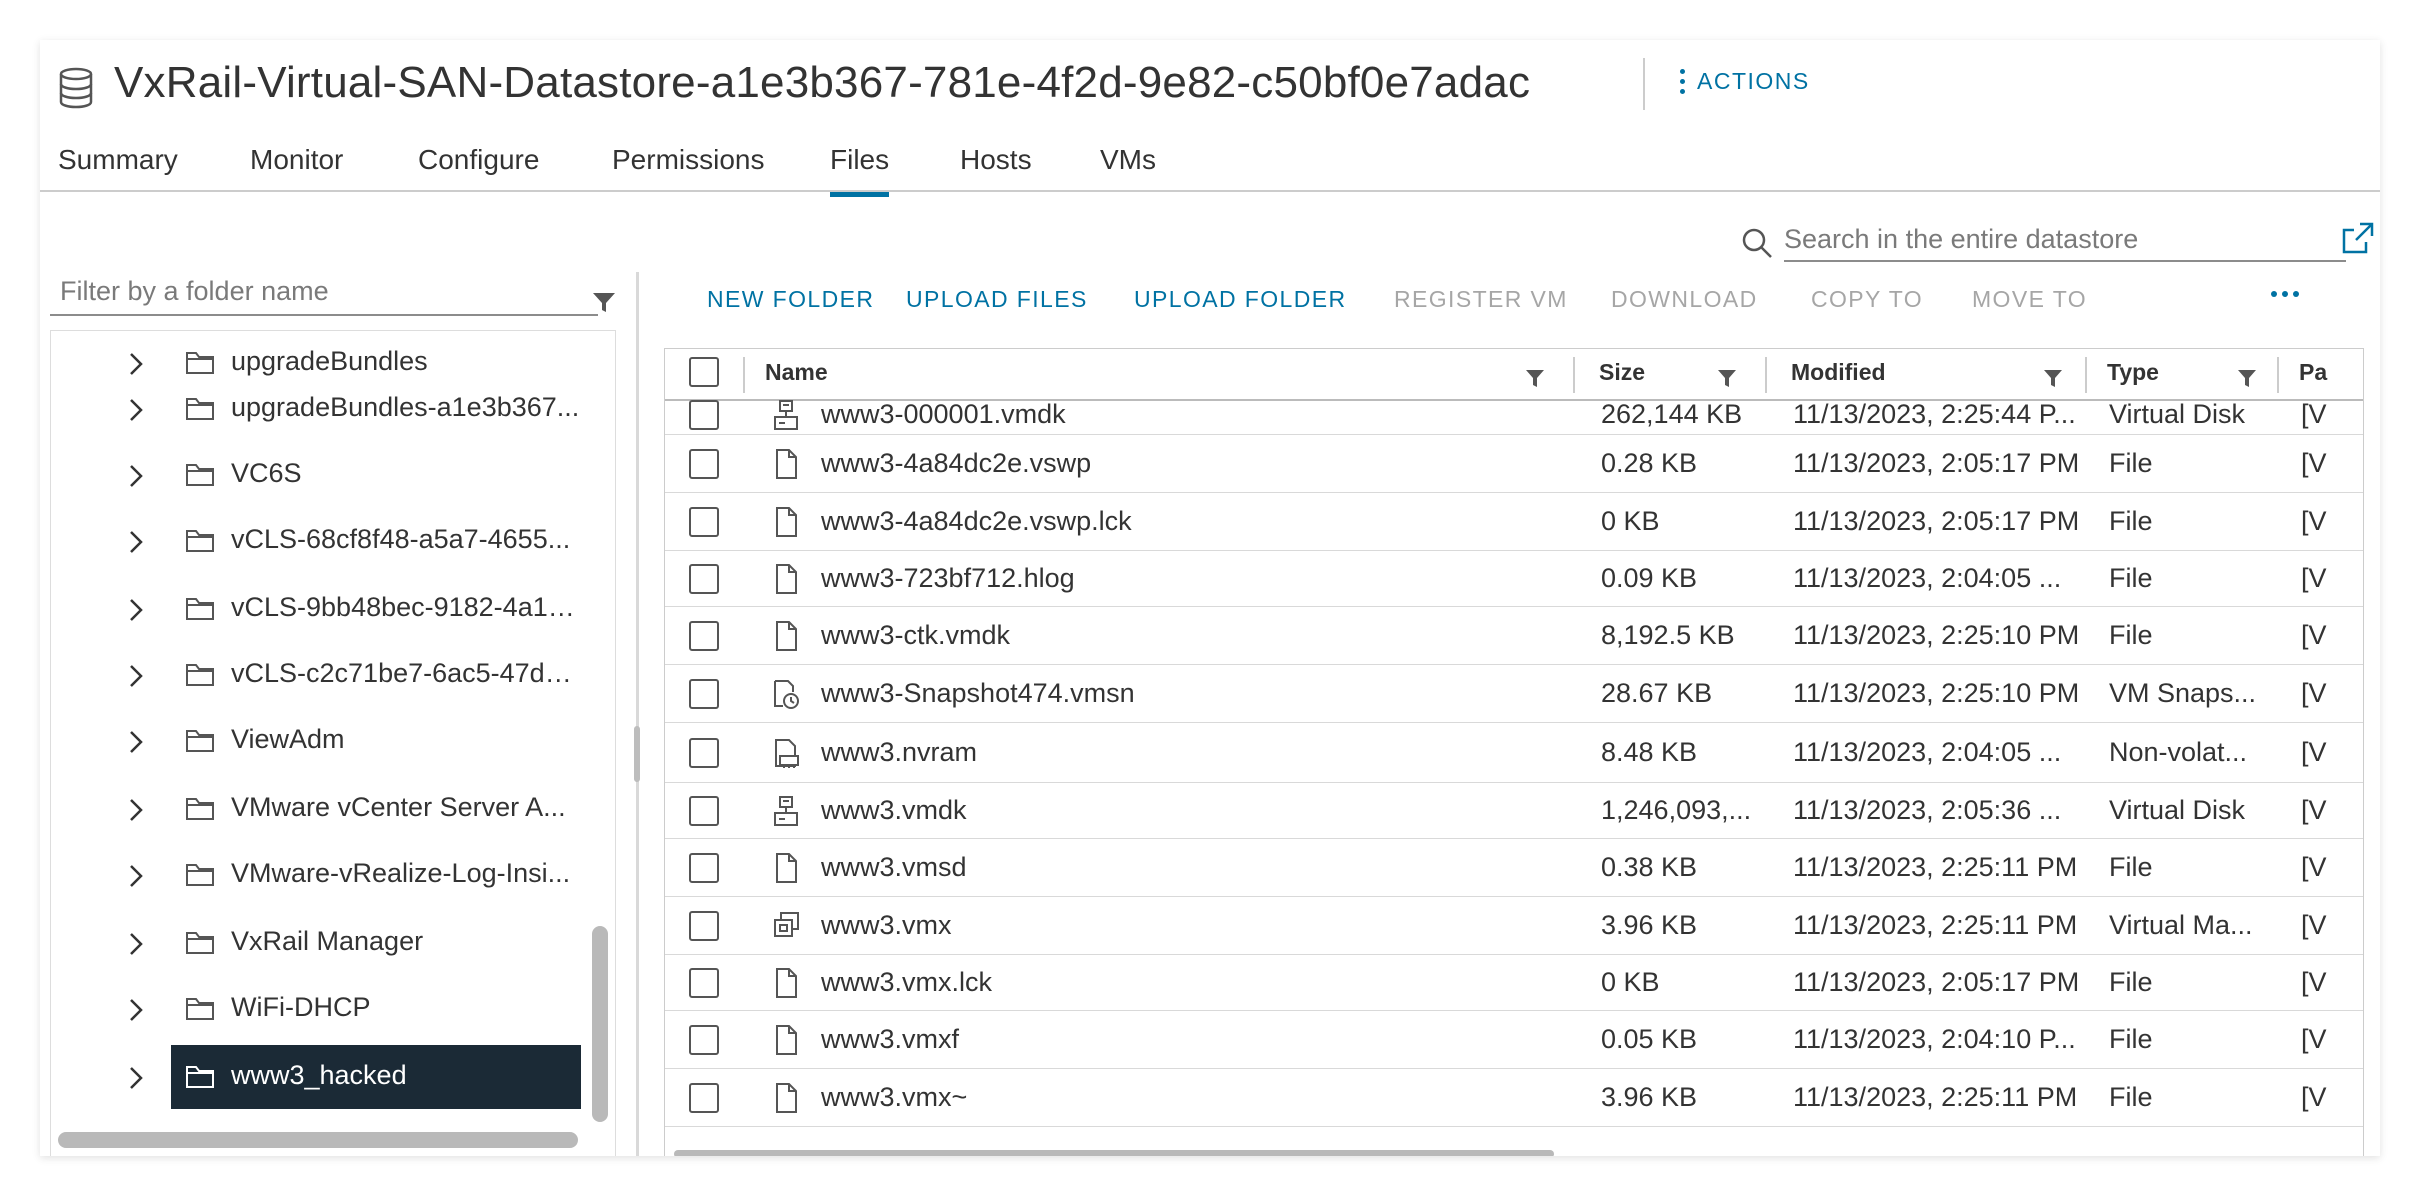  I want to click on tree-folder-item-selected: www3_hacked, so click(355, 1077).